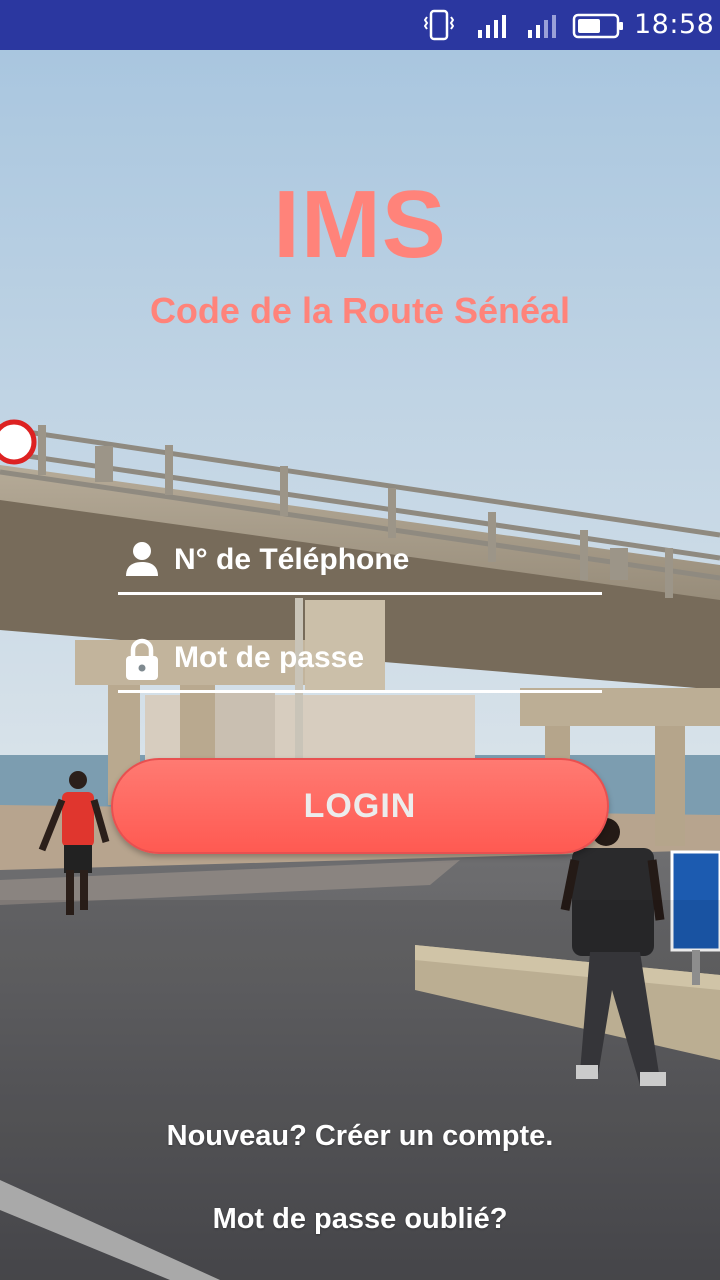 The height and width of the screenshot is (1280, 720). What do you see at coordinates (360, 25) in the screenshot?
I see `status-bar: 18:58` at bounding box center [360, 25].